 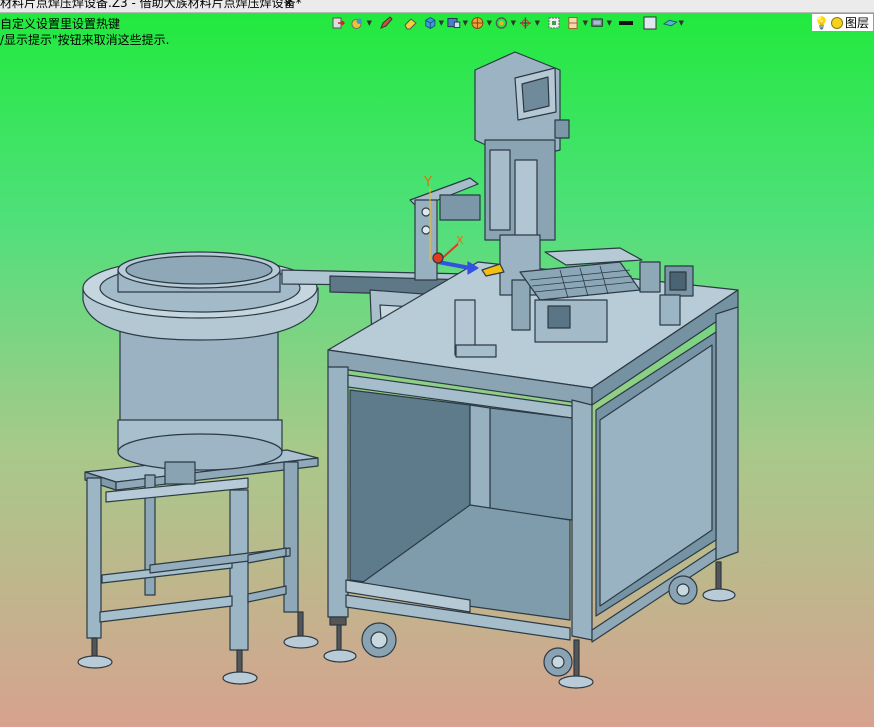 What do you see at coordinates (460, 240) in the screenshot?
I see `triad-x-label: X` at bounding box center [460, 240].